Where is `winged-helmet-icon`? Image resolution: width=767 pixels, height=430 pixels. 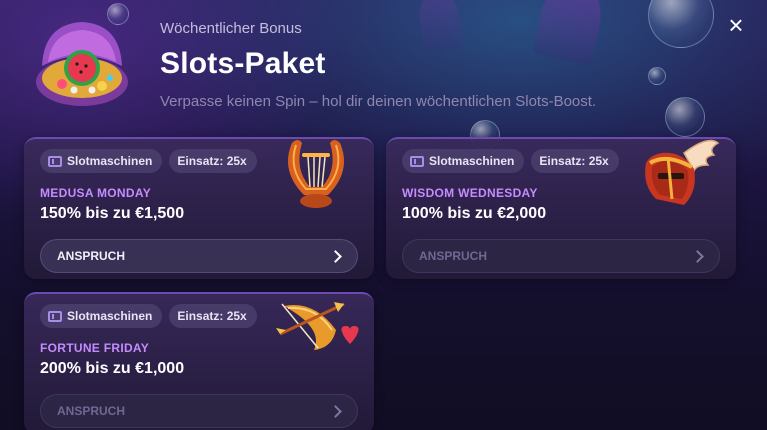 winged-helmet-icon is located at coordinates (679, 175).